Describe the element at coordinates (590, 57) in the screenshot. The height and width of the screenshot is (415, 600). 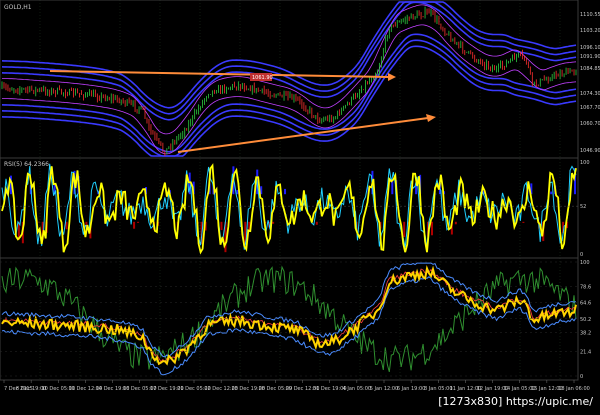
I see `price-y-tick: 1091.90` at that location.